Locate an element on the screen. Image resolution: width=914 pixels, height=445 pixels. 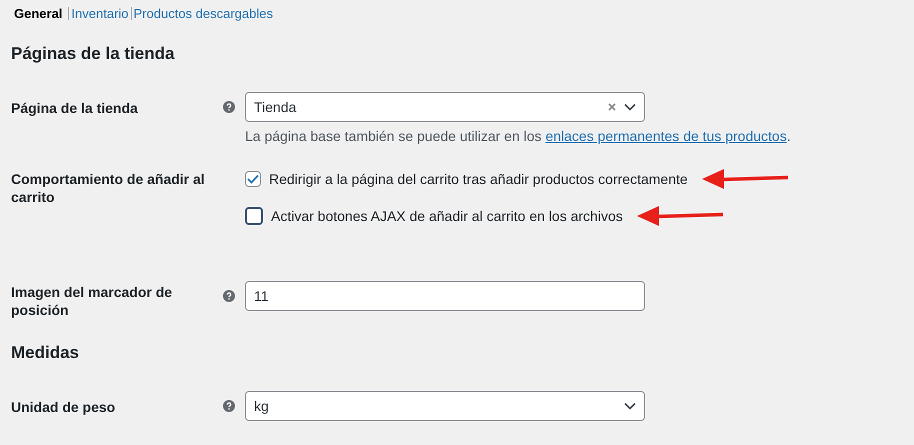
field-label: Página de la tienda is located at coordinates (75, 108).